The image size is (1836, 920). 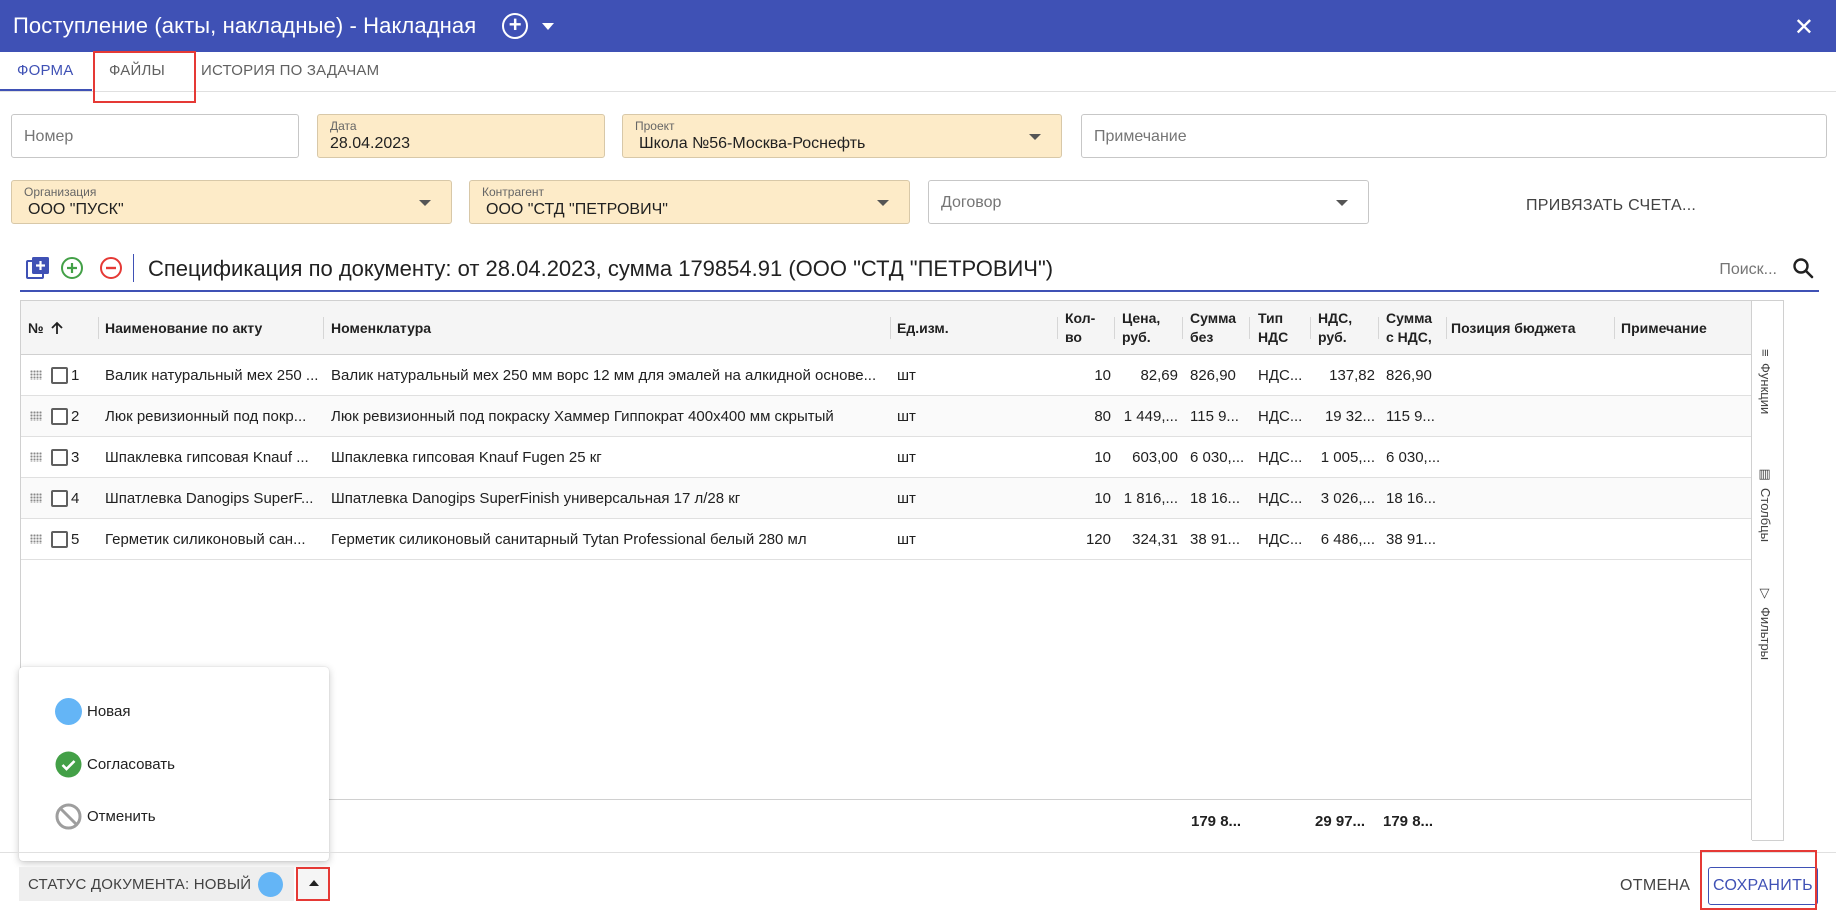 What do you see at coordinates (1804, 27) in the screenshot?
I see `close-icon: ✕` at bounding box center [1804, 27].